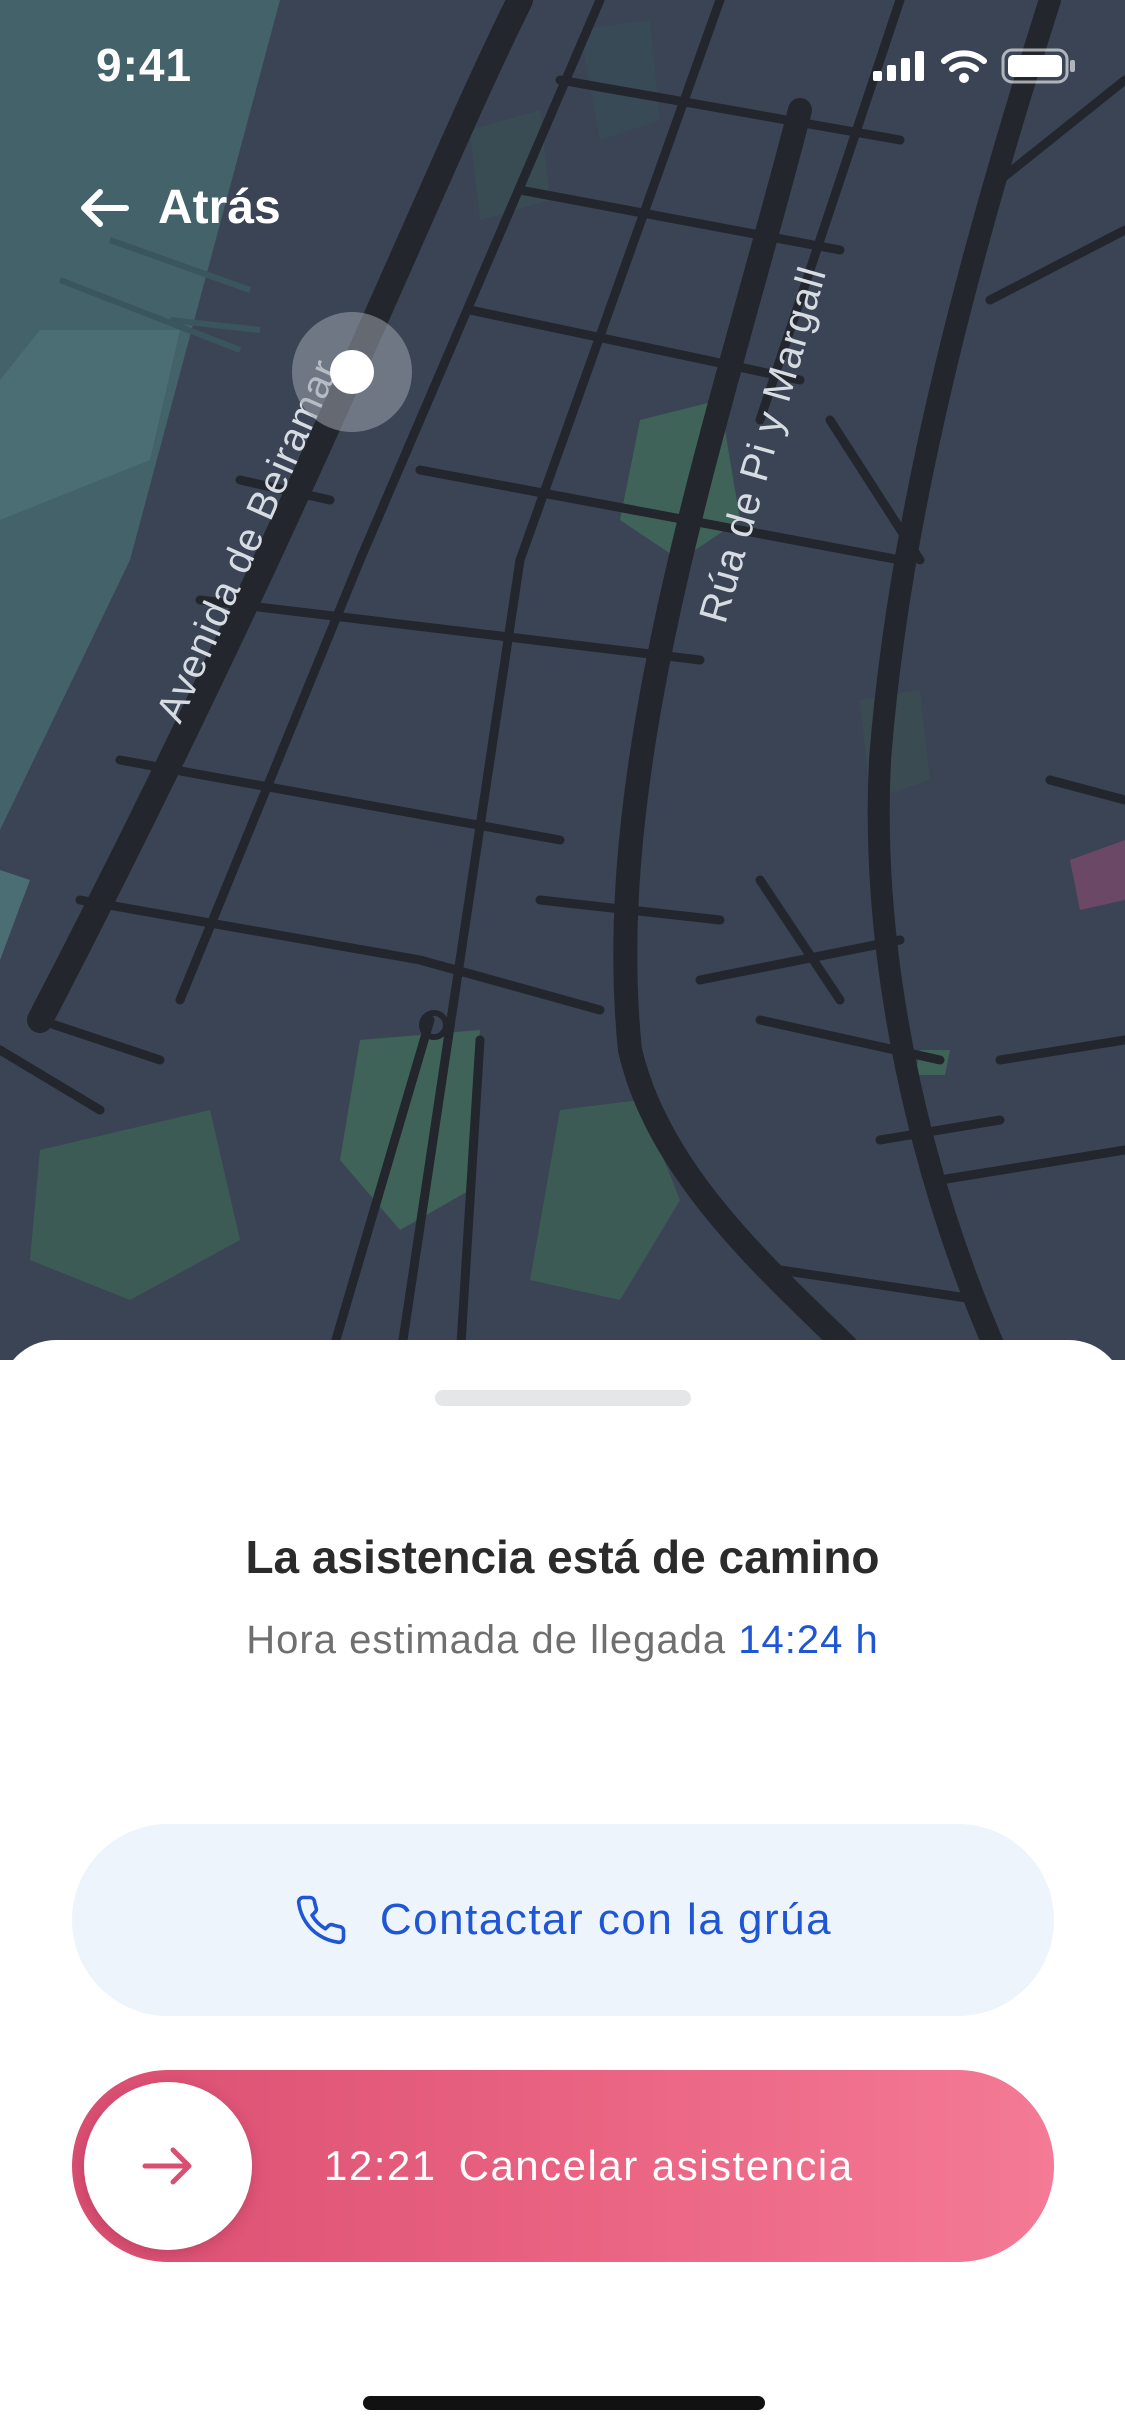 Image resolution: width=1125 pixels, height=2436 pixels. Describe the element at coordinates (563, 1398) in the screenshot. I see `sheet-grabber` at that location.